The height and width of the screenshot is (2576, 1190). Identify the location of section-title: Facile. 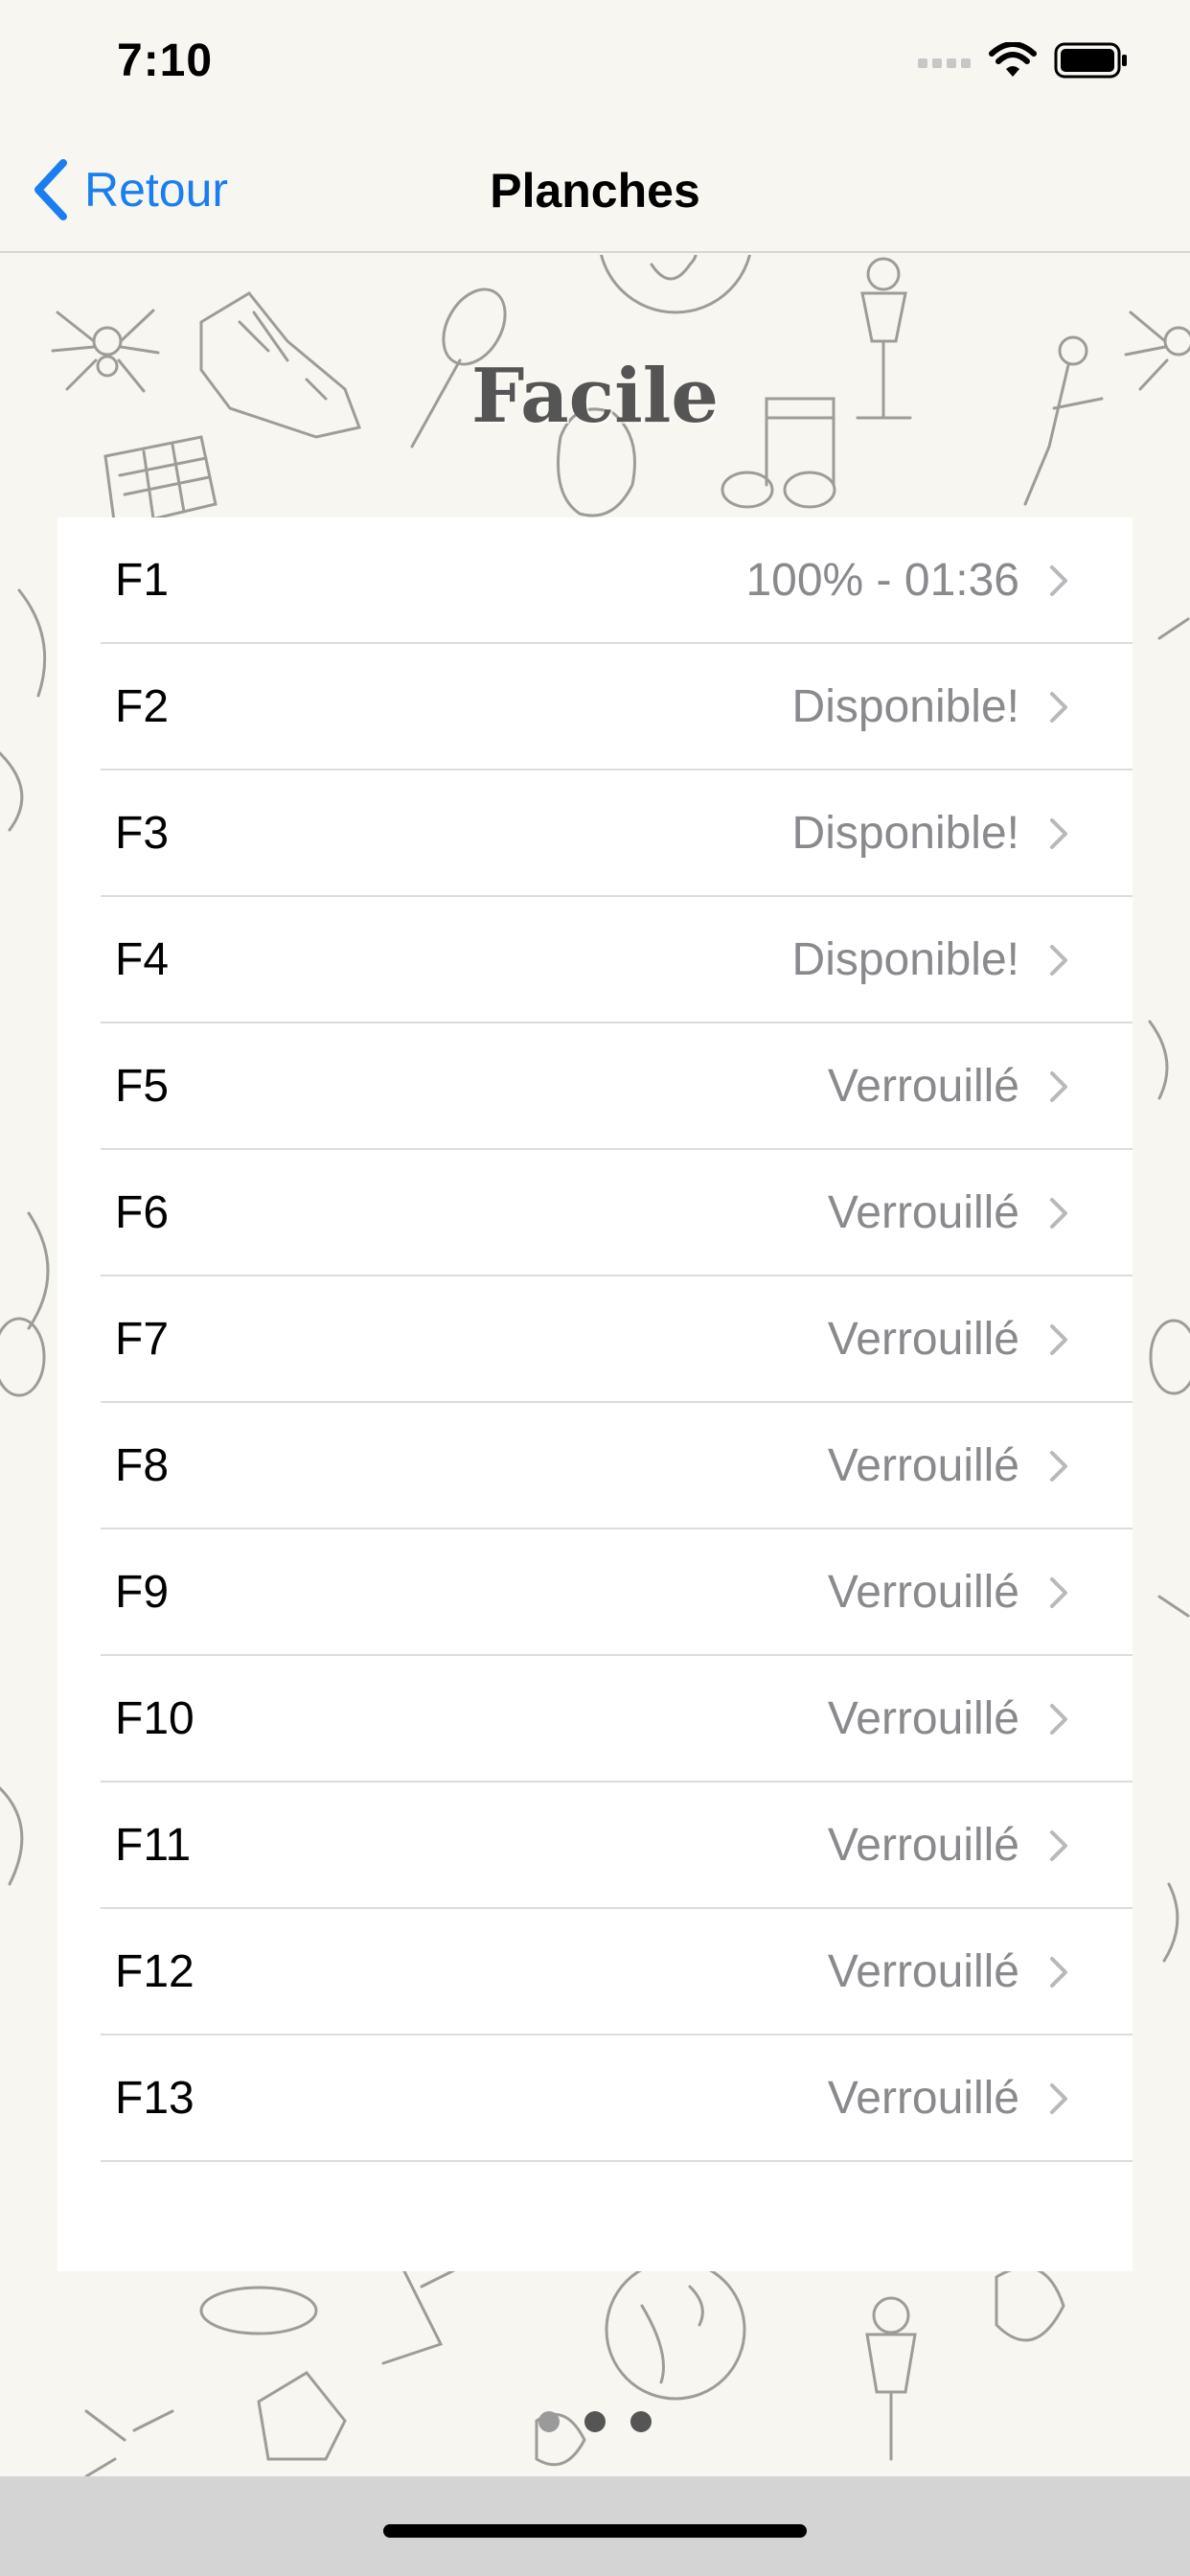
(595, 397).